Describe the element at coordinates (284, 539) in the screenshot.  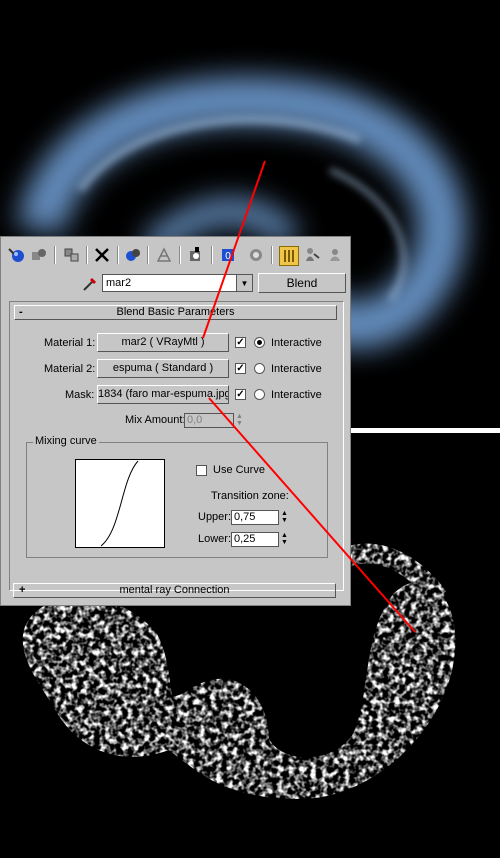
I see `lower-spinner: ▲ ▼` at that location.